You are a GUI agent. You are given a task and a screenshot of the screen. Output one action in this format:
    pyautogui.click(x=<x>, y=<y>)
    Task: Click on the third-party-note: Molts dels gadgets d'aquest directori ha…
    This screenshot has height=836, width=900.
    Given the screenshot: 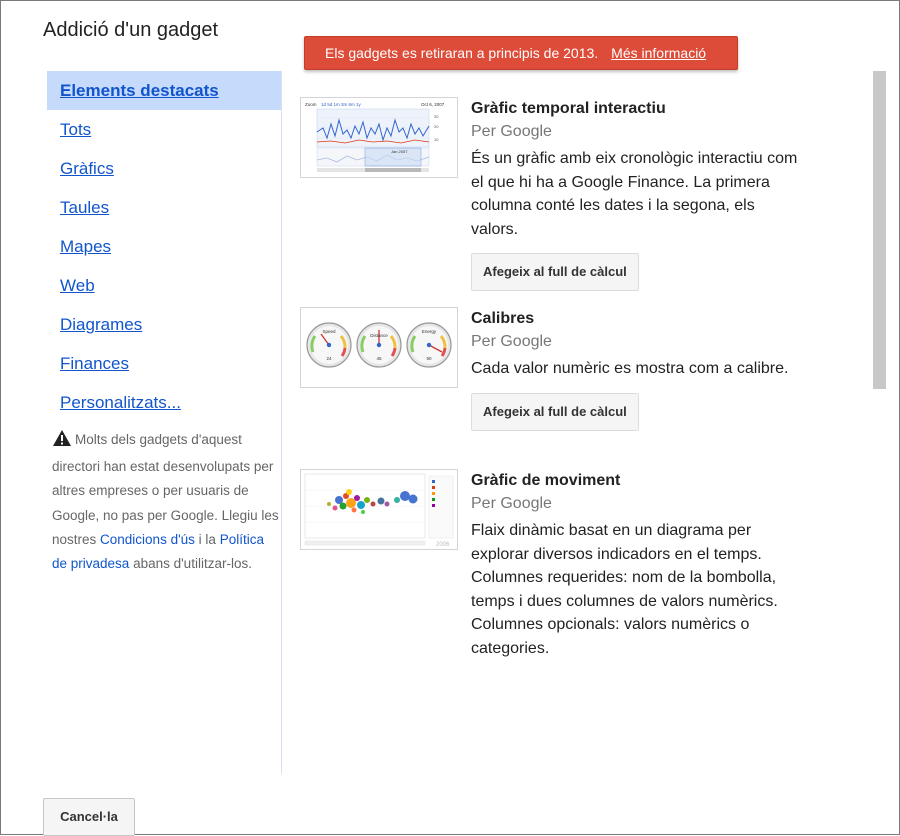 What is the action you would take?
    pyautogui.click(x=164, y=502)
    